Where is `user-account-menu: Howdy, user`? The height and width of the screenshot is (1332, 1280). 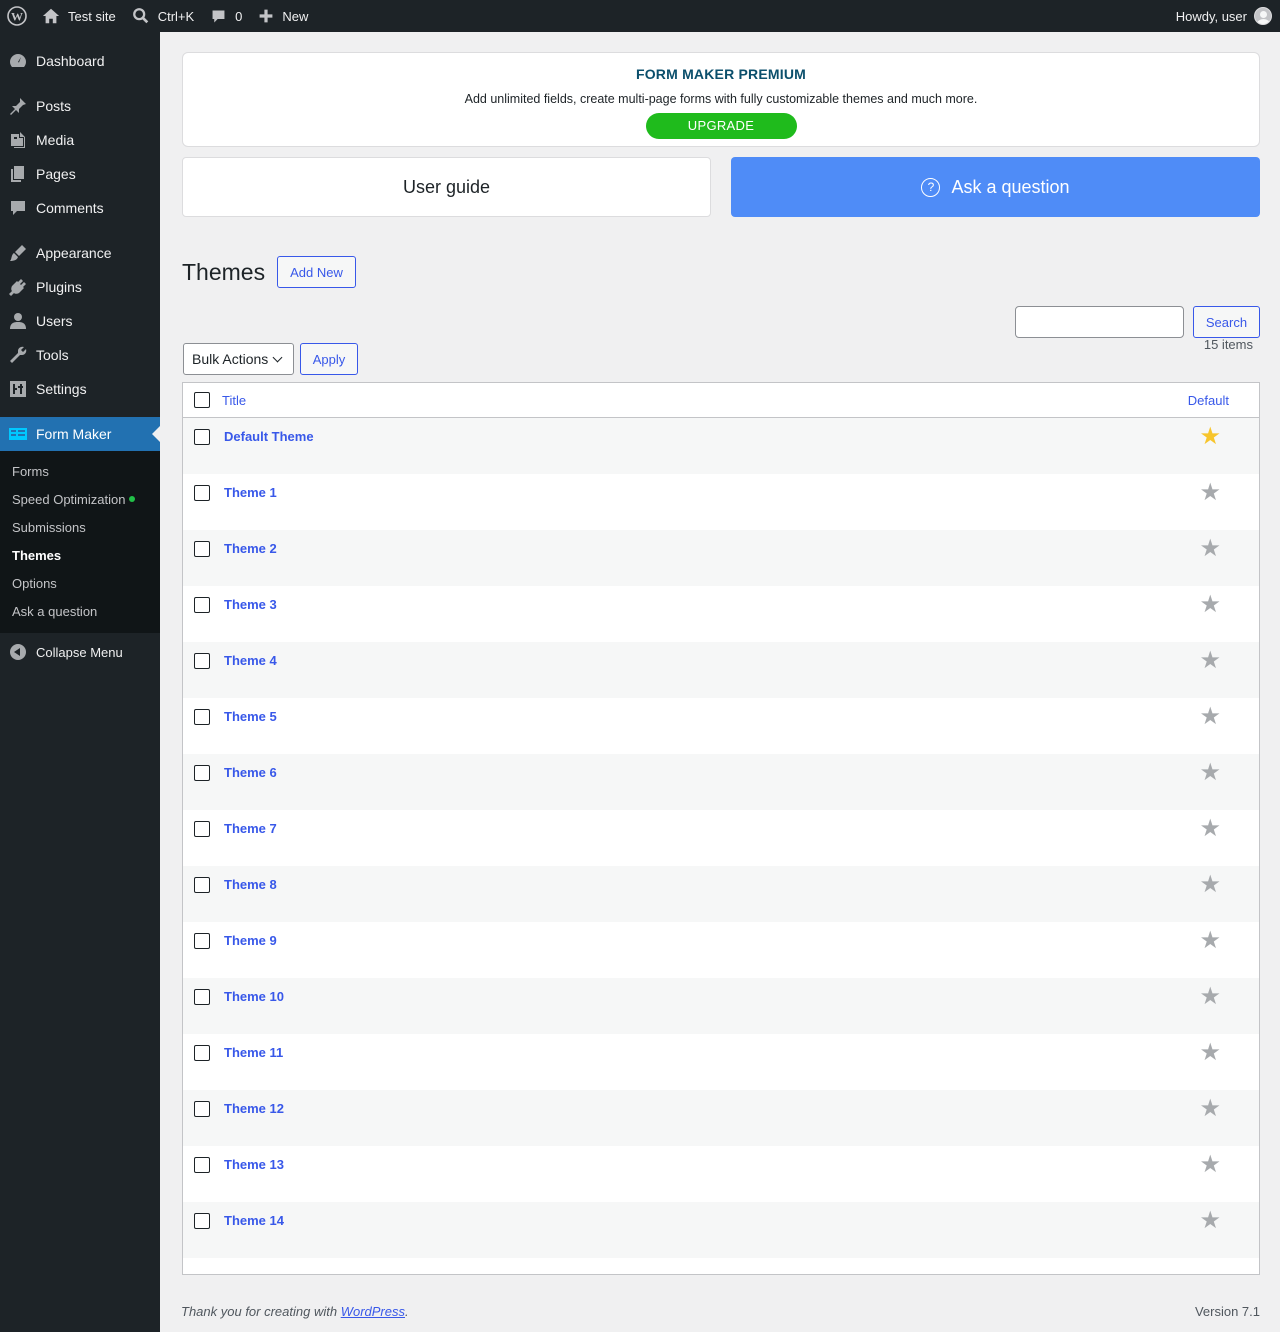 user-account-menu: Howdy, user is located at coordinates (1224, 16).